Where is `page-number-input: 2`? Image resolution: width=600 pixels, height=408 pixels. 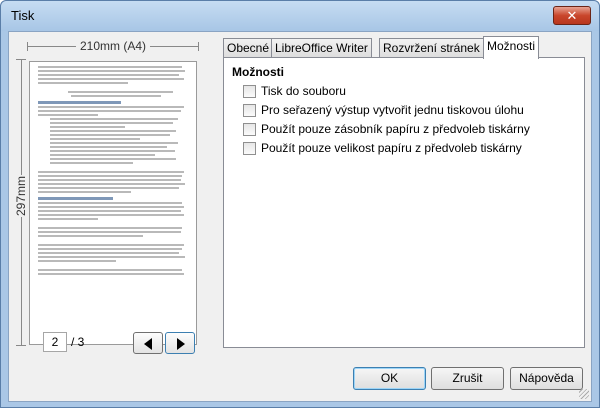
page-number-input: 2 is located at coordinates (55, 342).